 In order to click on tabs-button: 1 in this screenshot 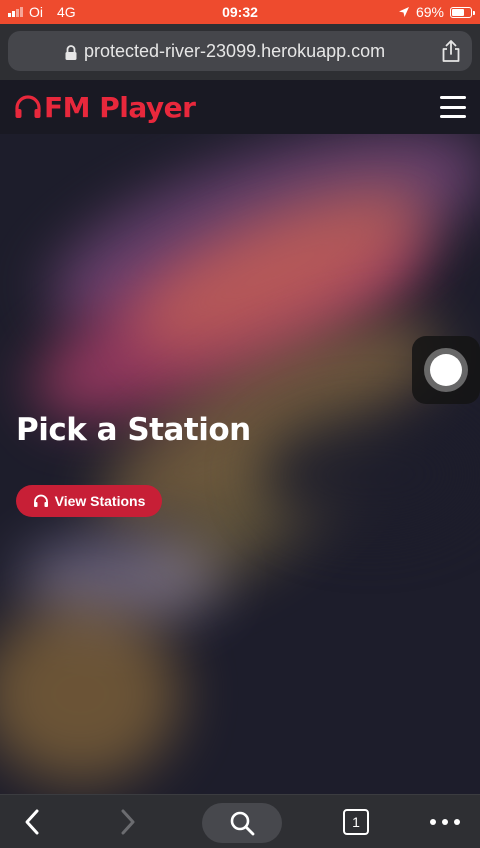, I will do `click(356, 821)`.